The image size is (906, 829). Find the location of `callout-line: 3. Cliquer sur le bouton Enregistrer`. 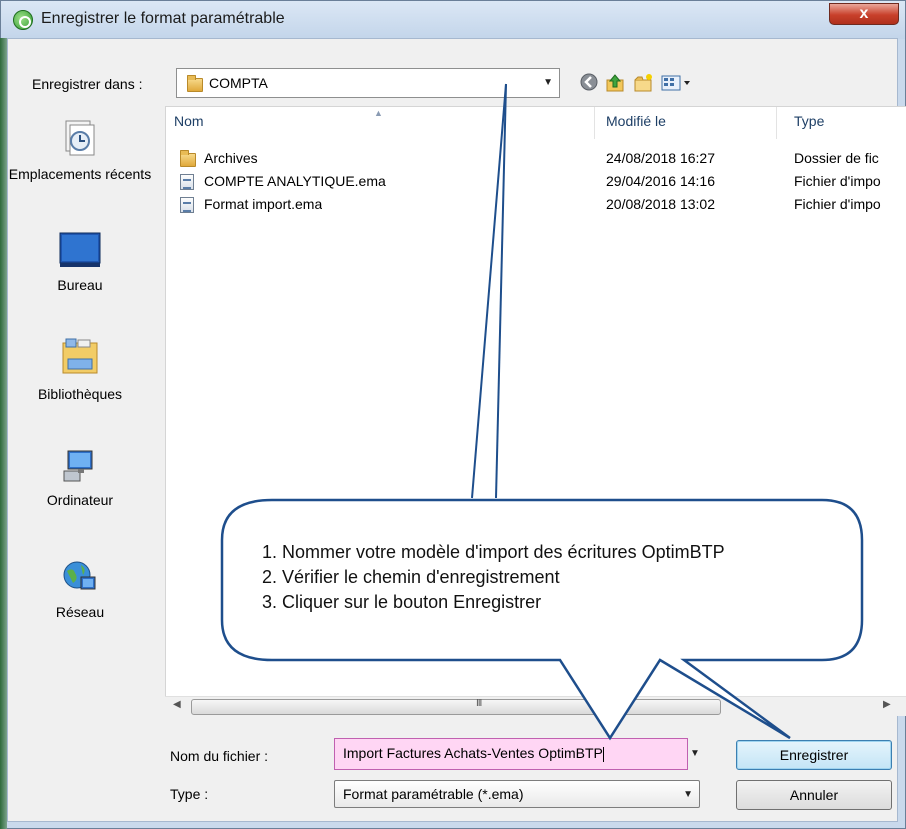

callout-line: 3. Cliquer sur le bouton Enregistrer is located at coordinates (402, 602).